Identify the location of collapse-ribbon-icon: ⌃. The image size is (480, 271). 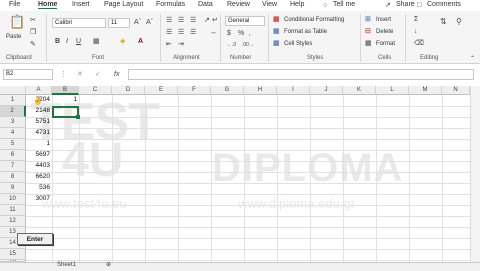
(472, 59).